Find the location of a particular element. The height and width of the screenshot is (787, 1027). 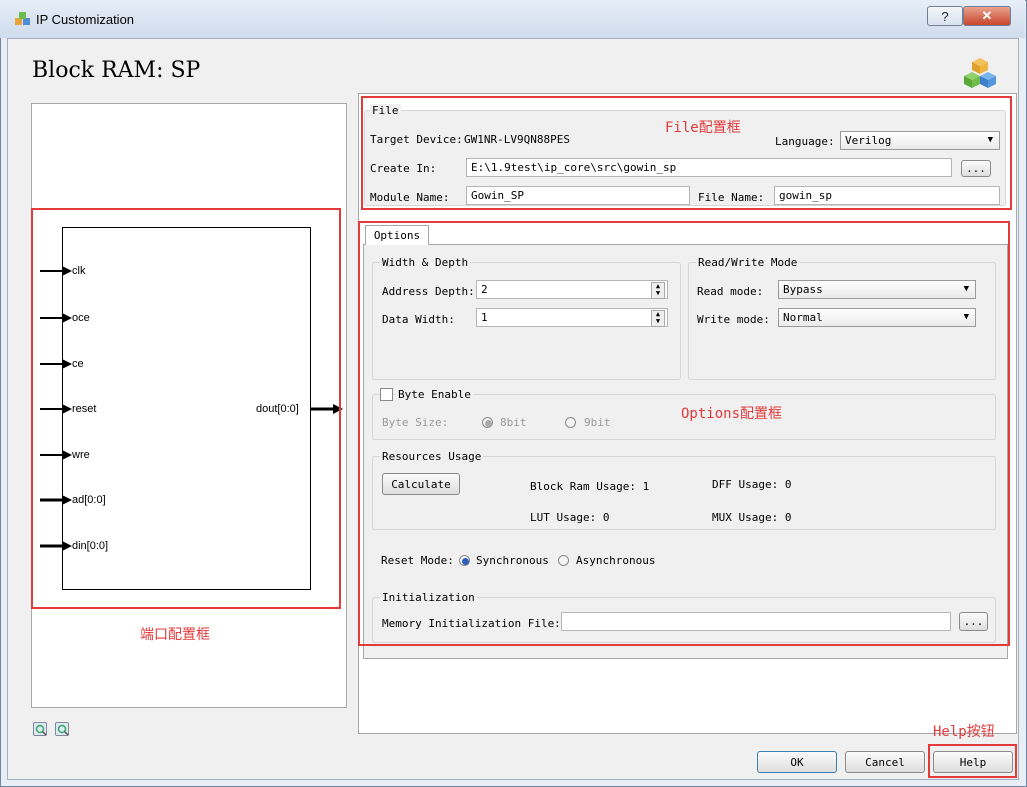

window-title: IP Customization is located at coordinates (85, 19).